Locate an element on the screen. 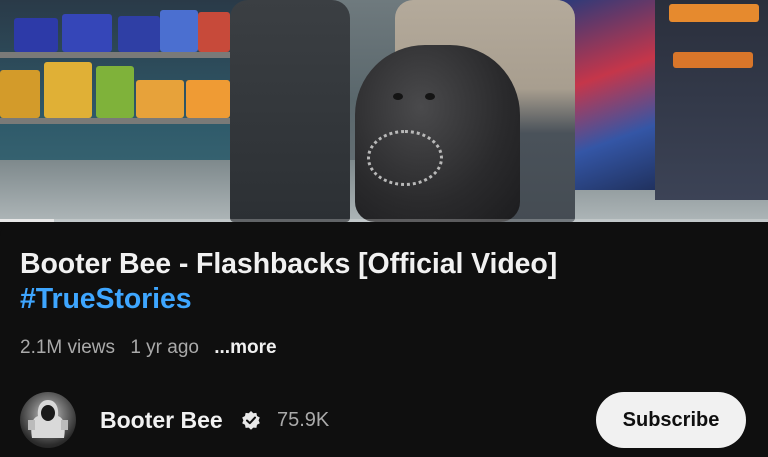 The image size is (768, 457). shelf is located at coordinates (132, 55).